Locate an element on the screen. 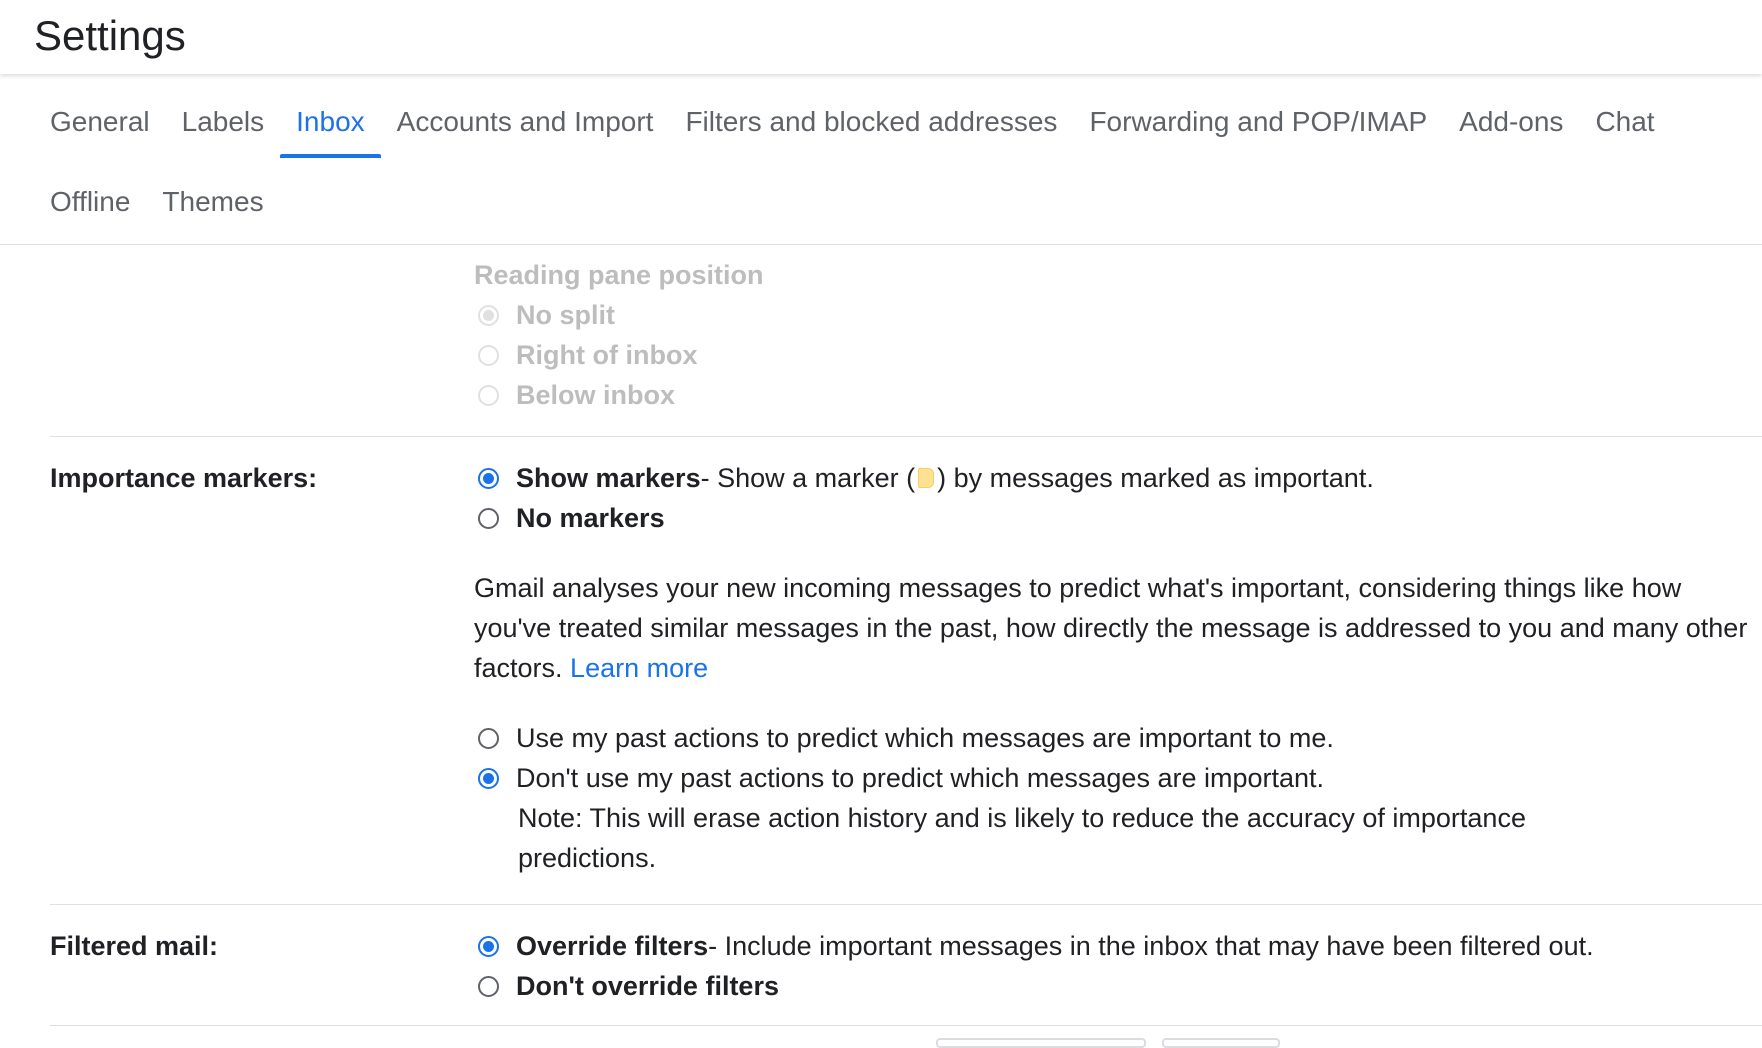 The height and width of the screenshot is (1048, 1762). option-dont-override-filters: Don't override filters is located at coordinates (1118, 986).